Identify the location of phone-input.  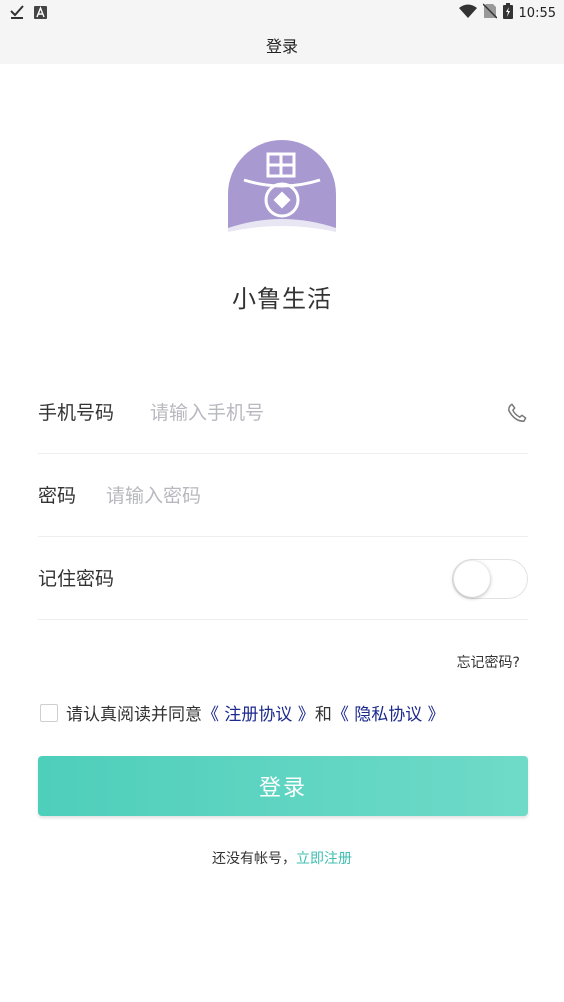
(320, 413).